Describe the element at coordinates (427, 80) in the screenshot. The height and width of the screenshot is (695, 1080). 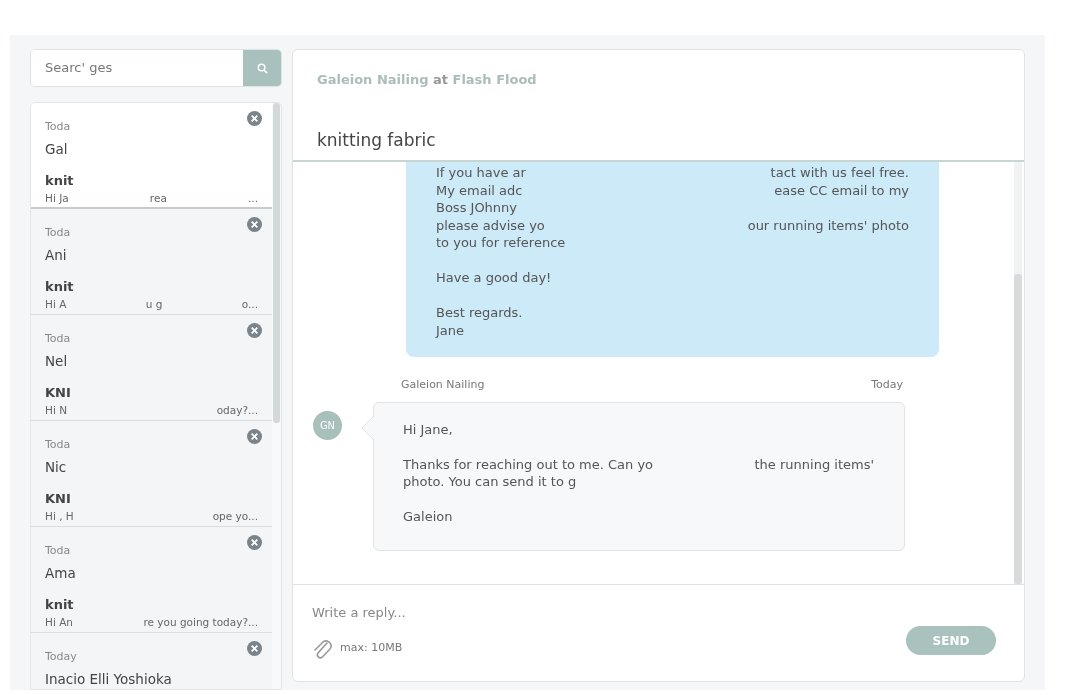
I see `thread-header: Galeion Nailing at Flash Flood` at that location.